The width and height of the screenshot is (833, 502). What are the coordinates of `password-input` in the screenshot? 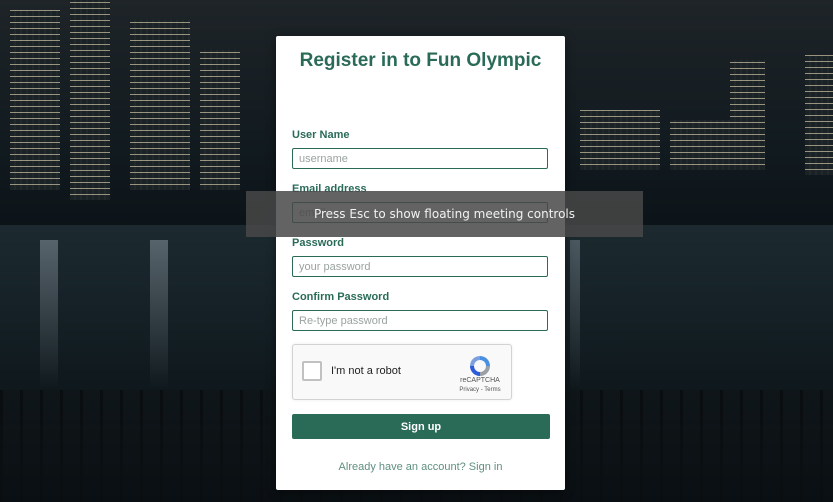 It's located at (420, 266).